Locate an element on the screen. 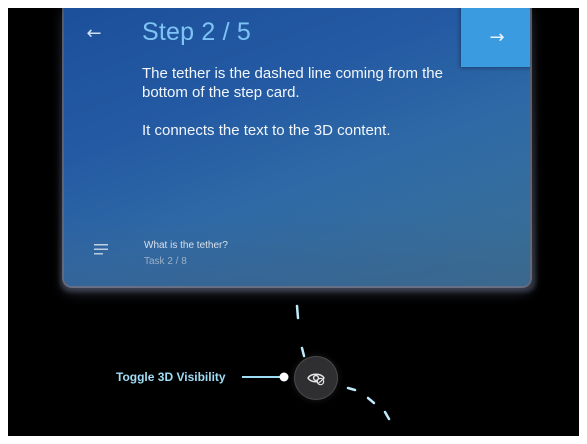  tether-line is located at coordinates (316, 362).